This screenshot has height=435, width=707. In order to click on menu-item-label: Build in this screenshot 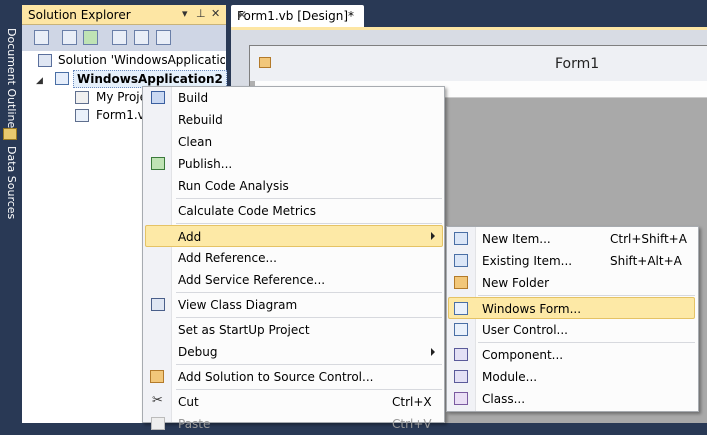, I will do `click(193, 98)`.